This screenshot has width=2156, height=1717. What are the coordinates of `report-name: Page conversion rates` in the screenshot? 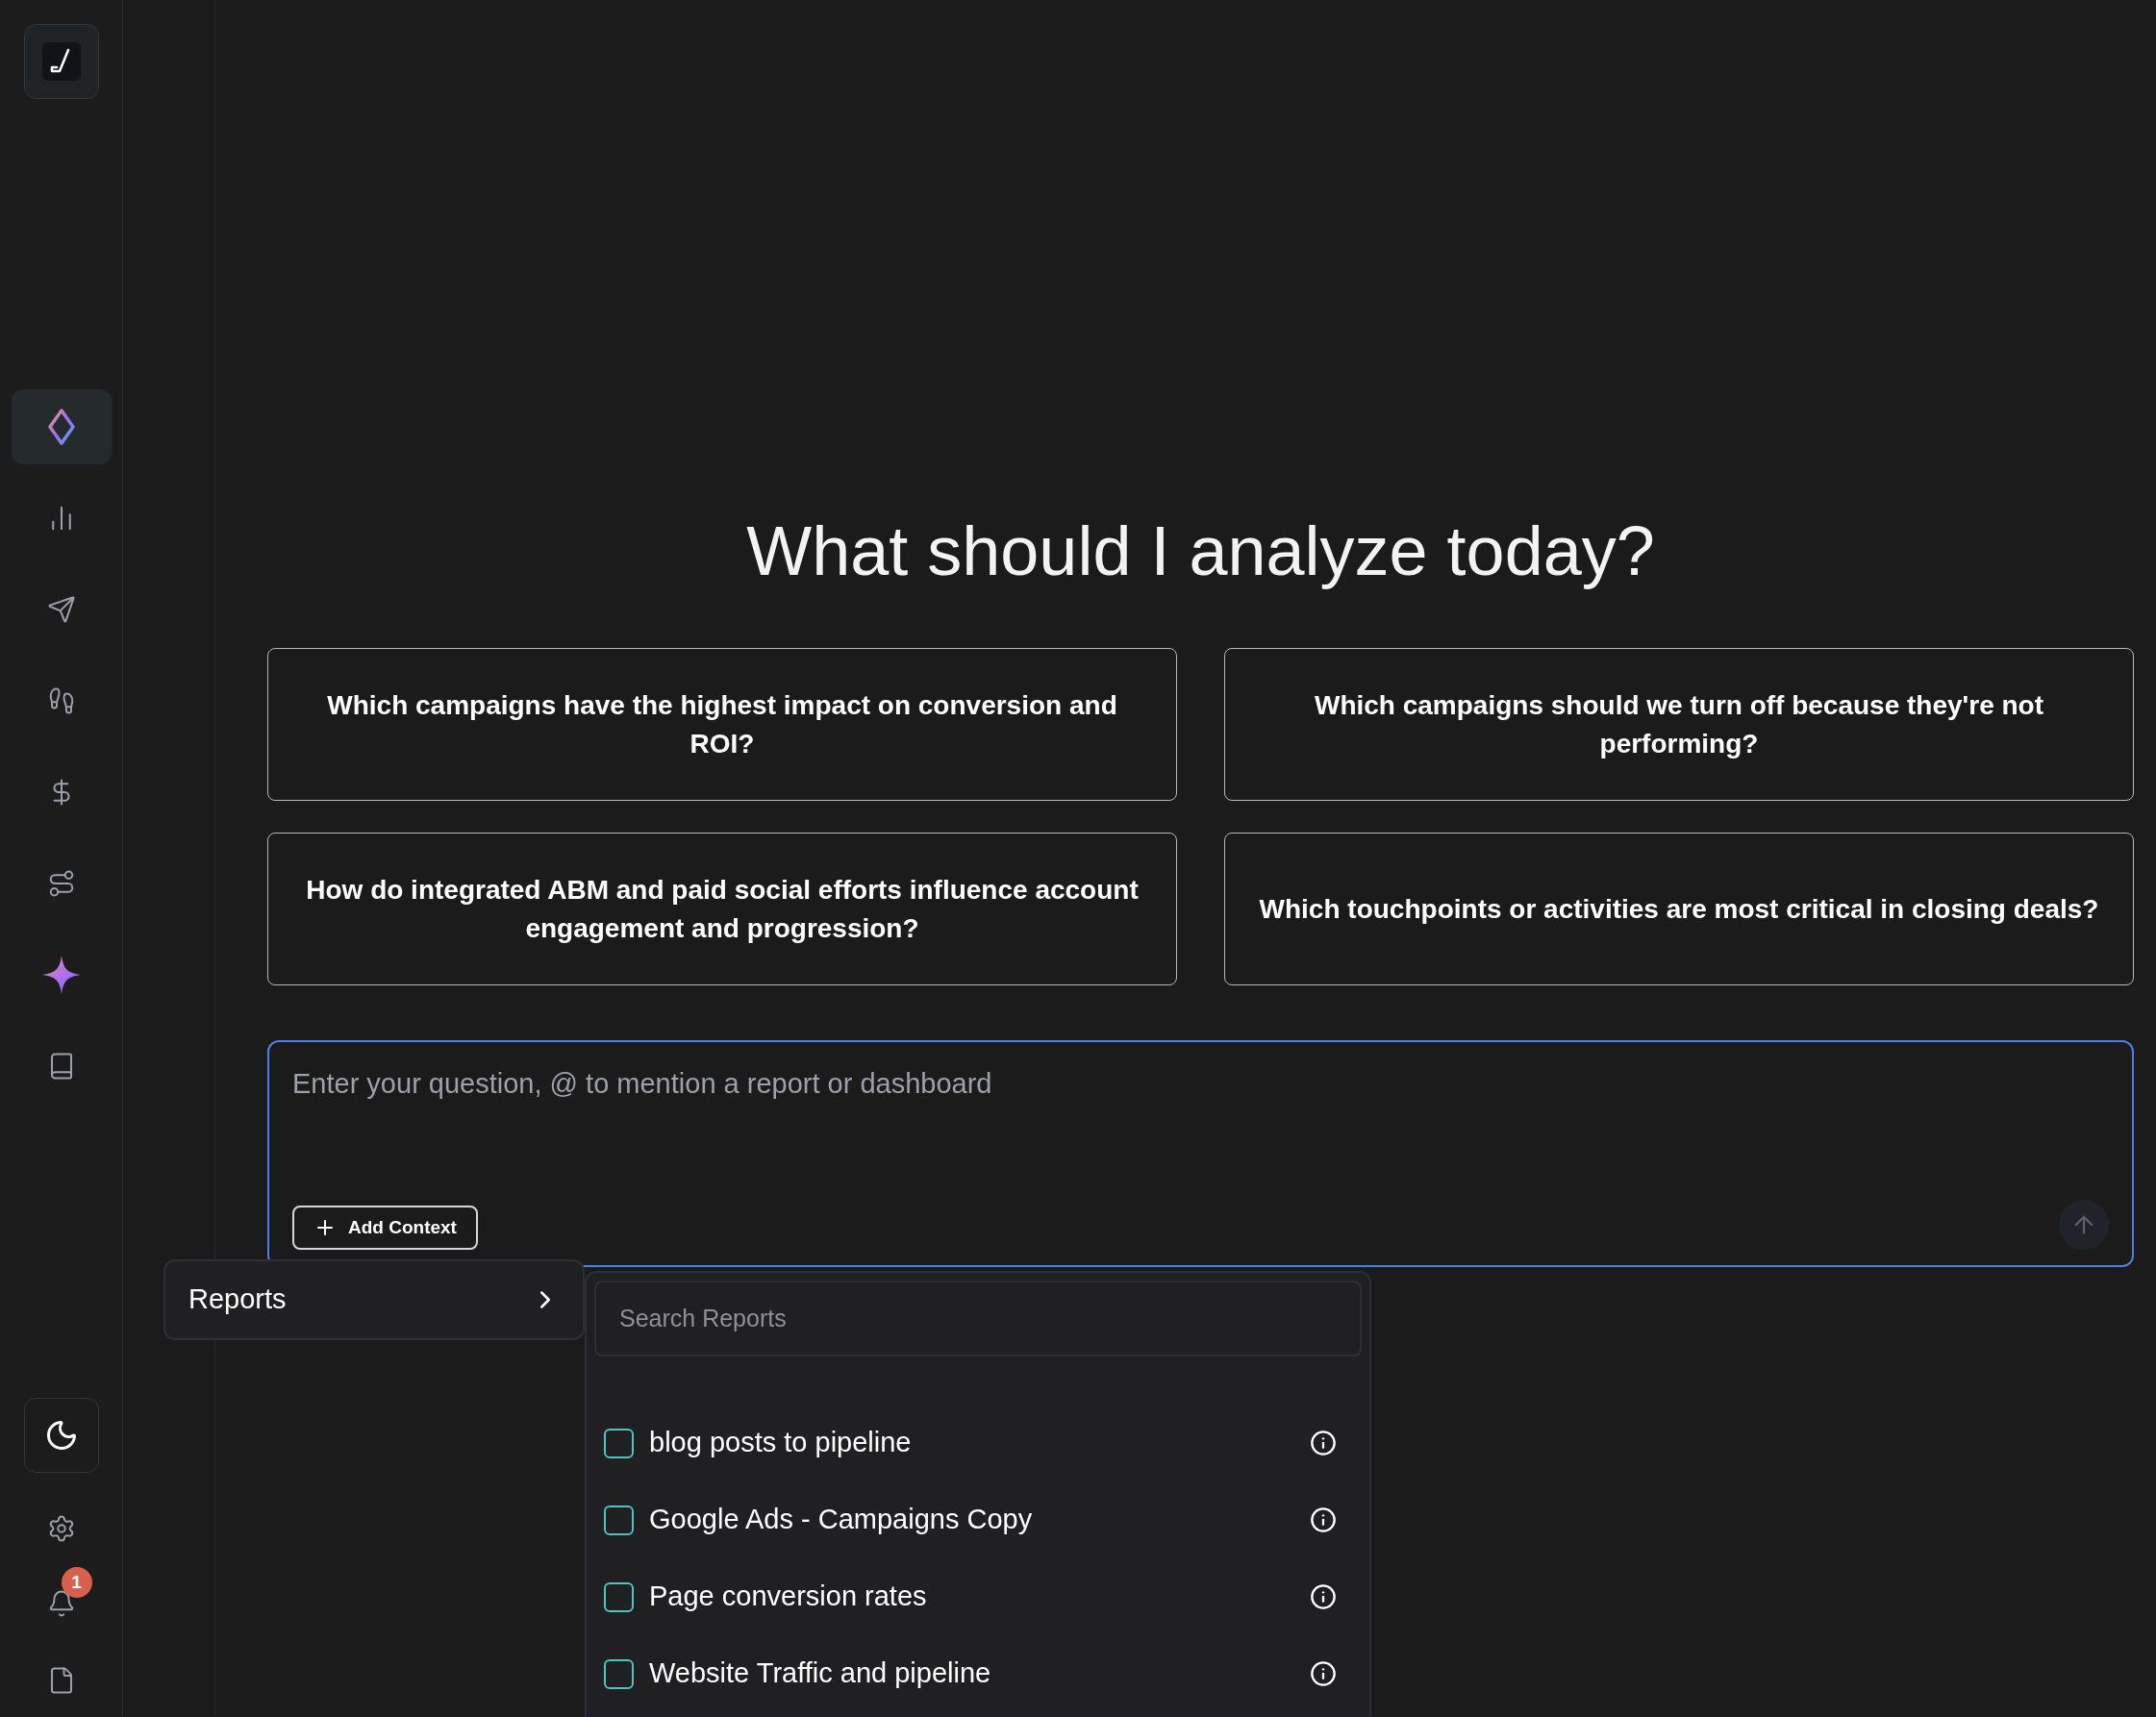 It's located at (788, 1597).